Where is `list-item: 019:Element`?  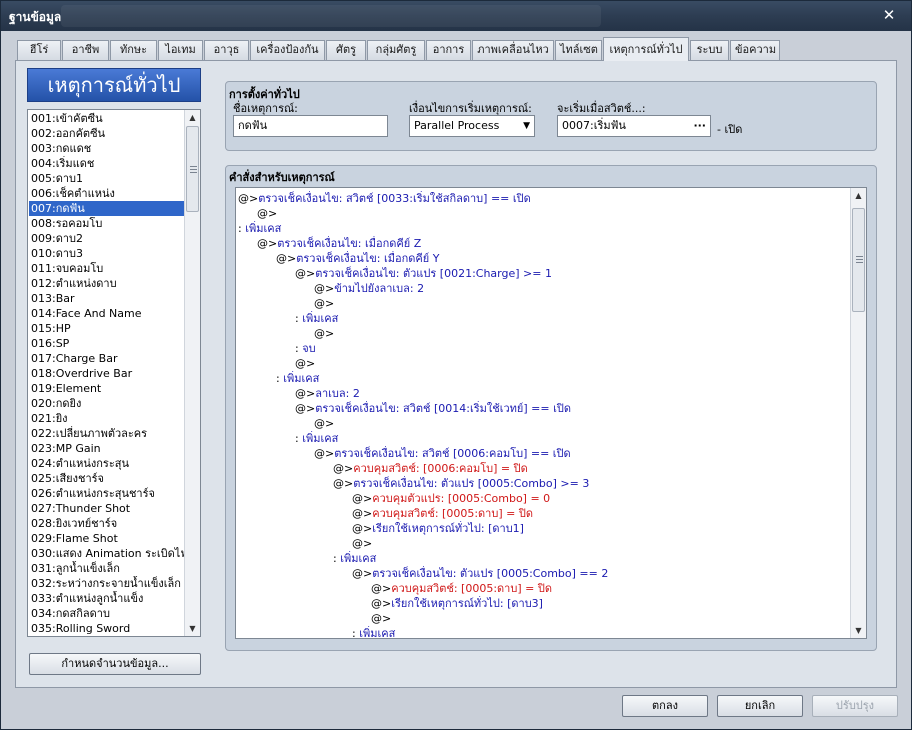
list-item: 019:Element is located at coordinates (106, 388).